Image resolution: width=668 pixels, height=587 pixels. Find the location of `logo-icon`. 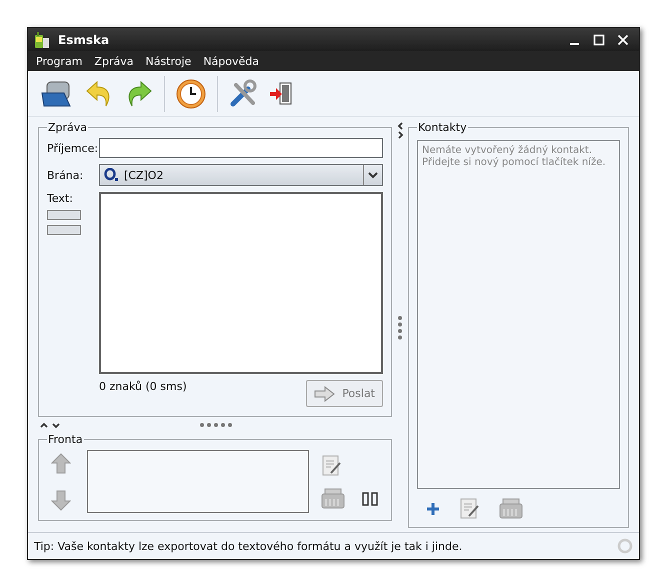

logo-icon is located at coordinates (112, 175).